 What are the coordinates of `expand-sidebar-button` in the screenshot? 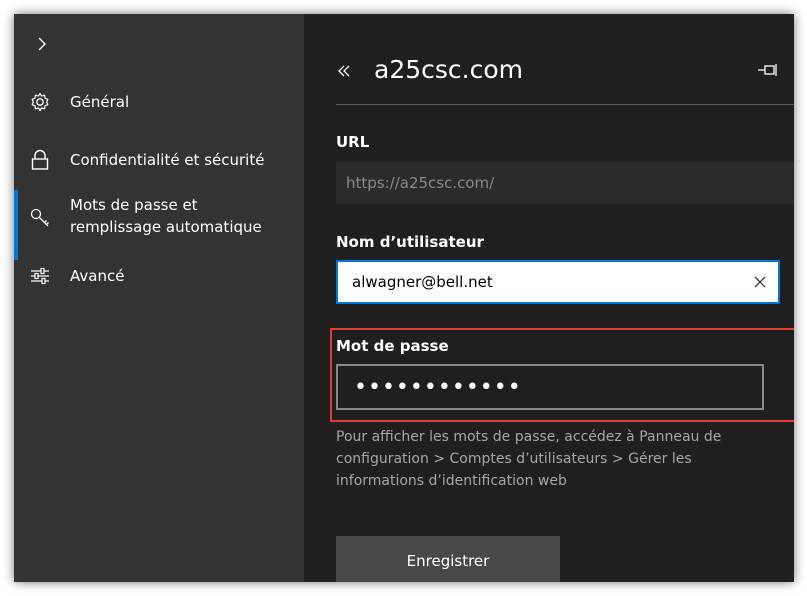 It's located at (42, 46).